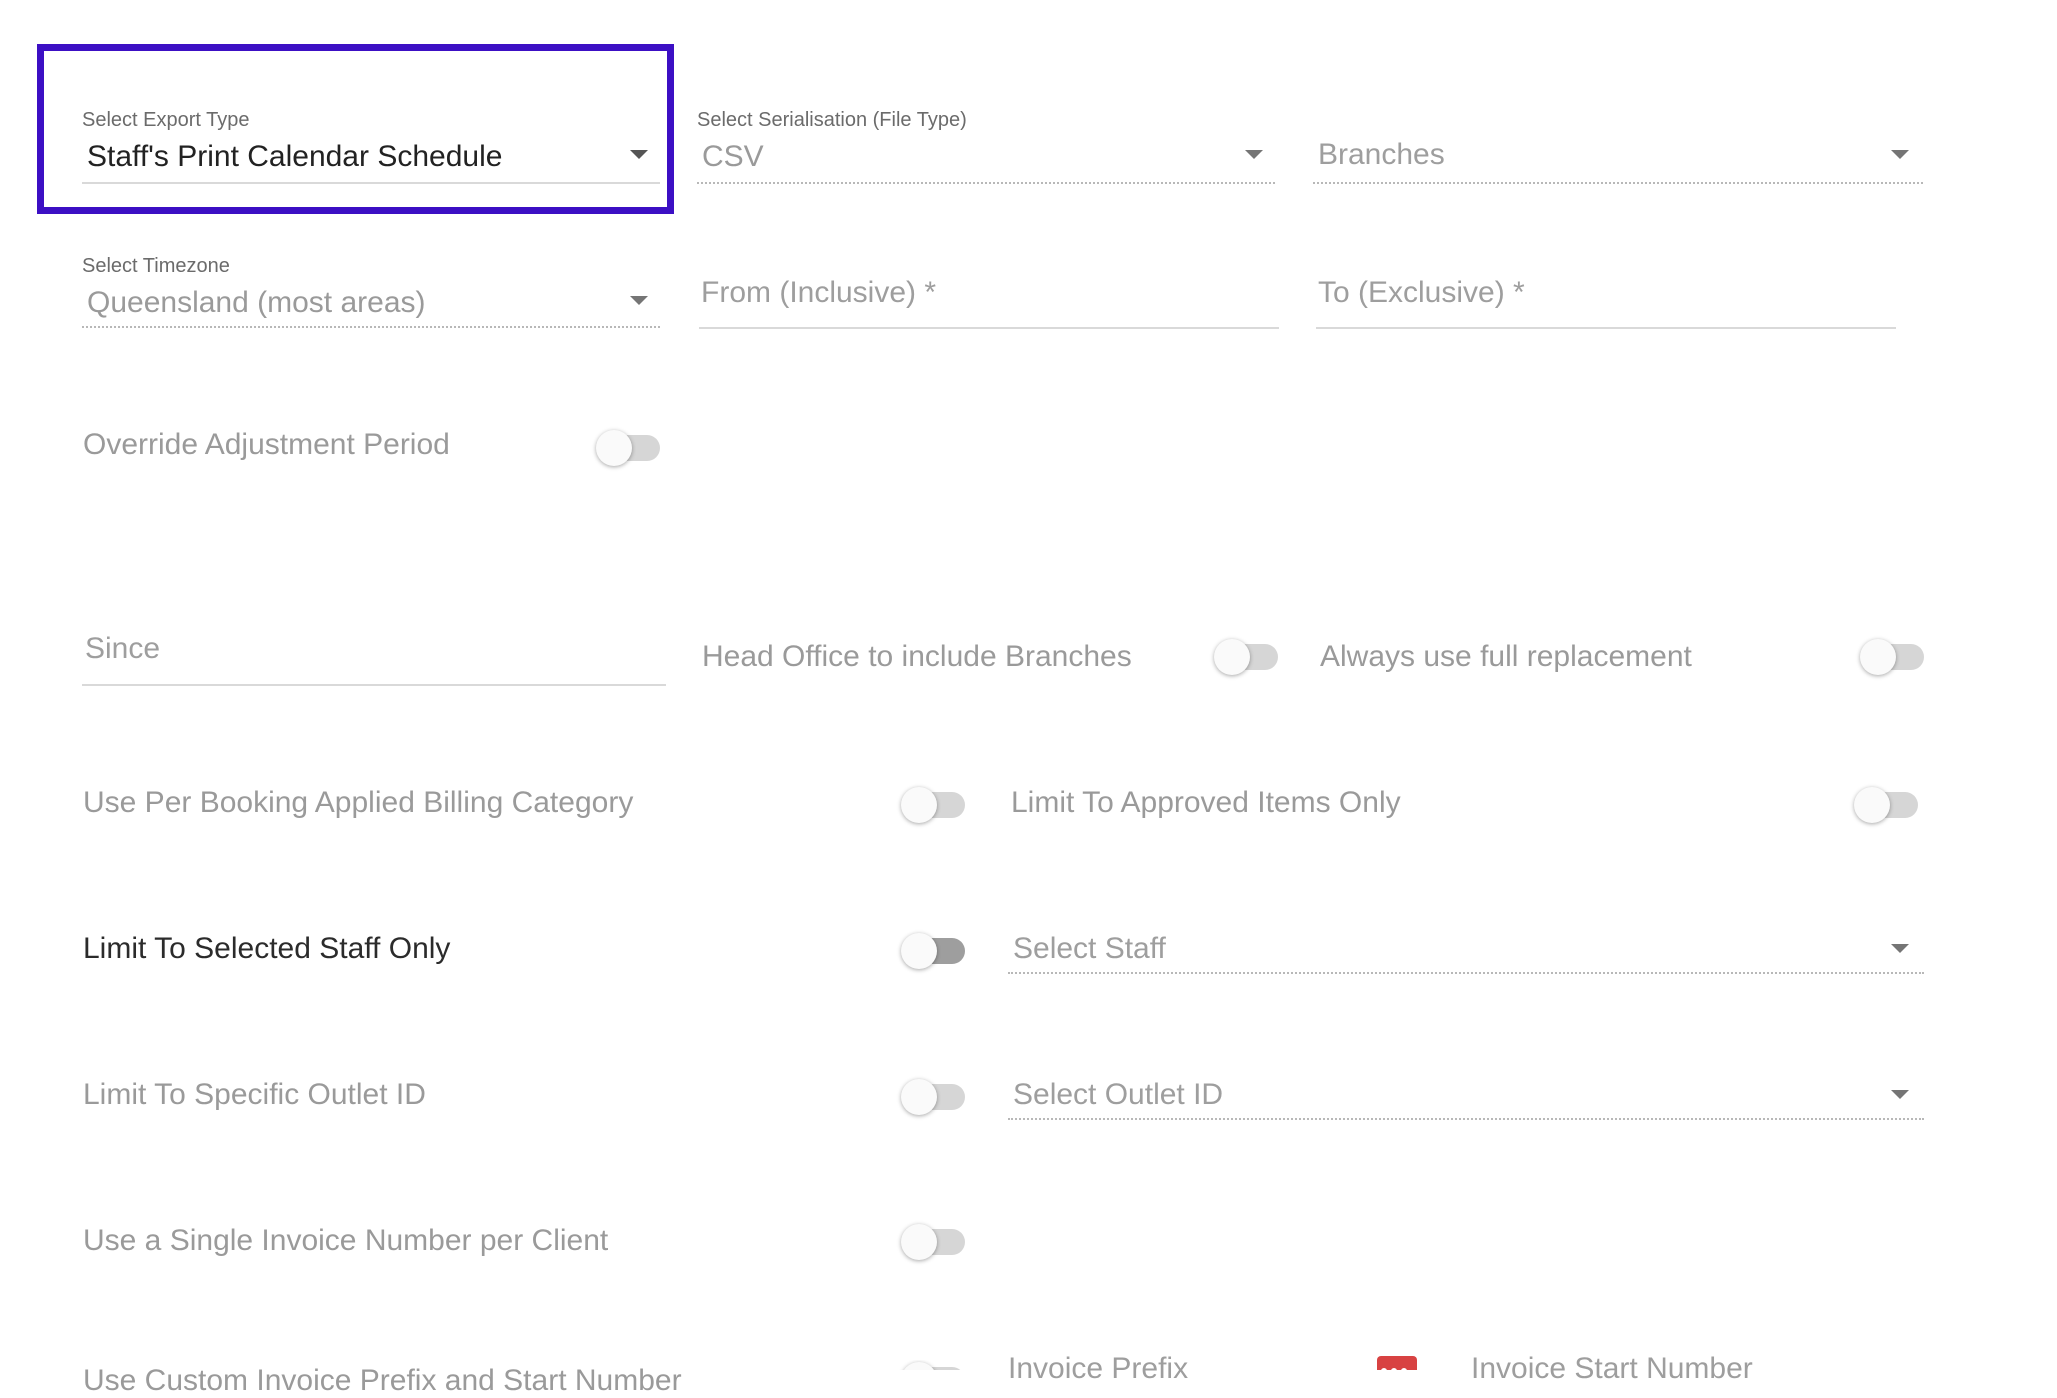 Image resolution: width=2057 pixels, height=1398 pixels. I want to click on specific-outlet-toggle, so click(937, 1097).